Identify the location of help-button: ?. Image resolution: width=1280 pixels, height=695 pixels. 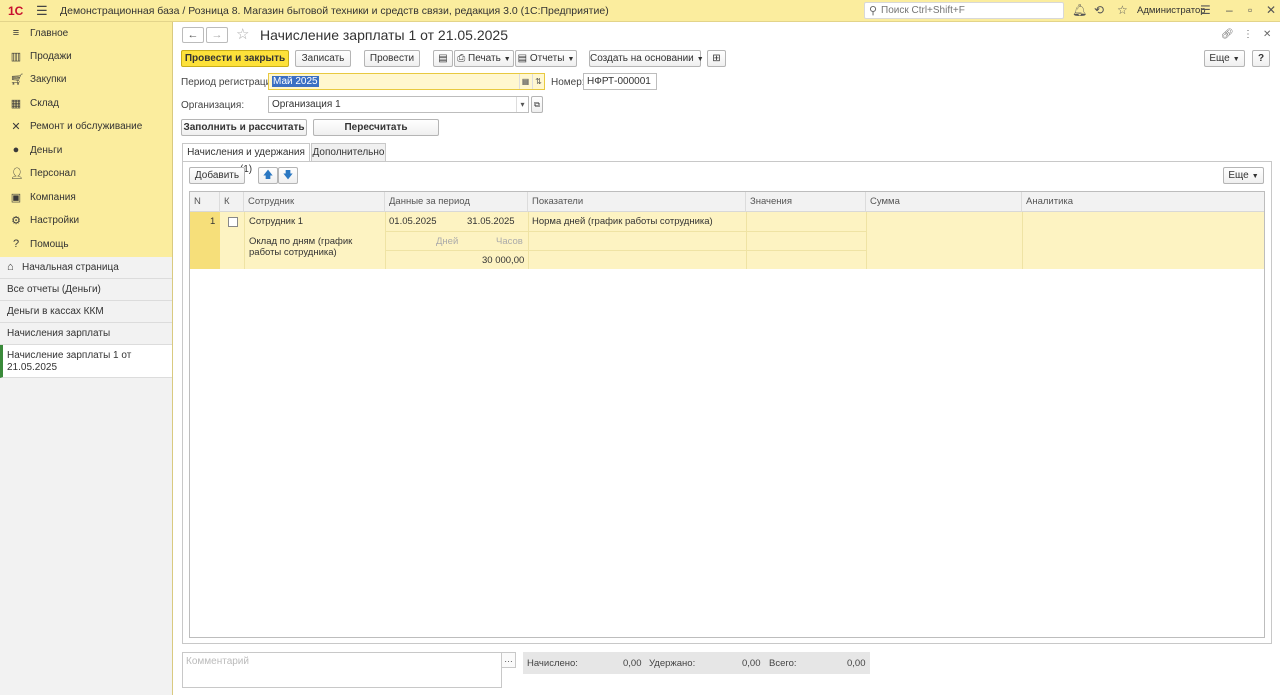
(1261, 58).